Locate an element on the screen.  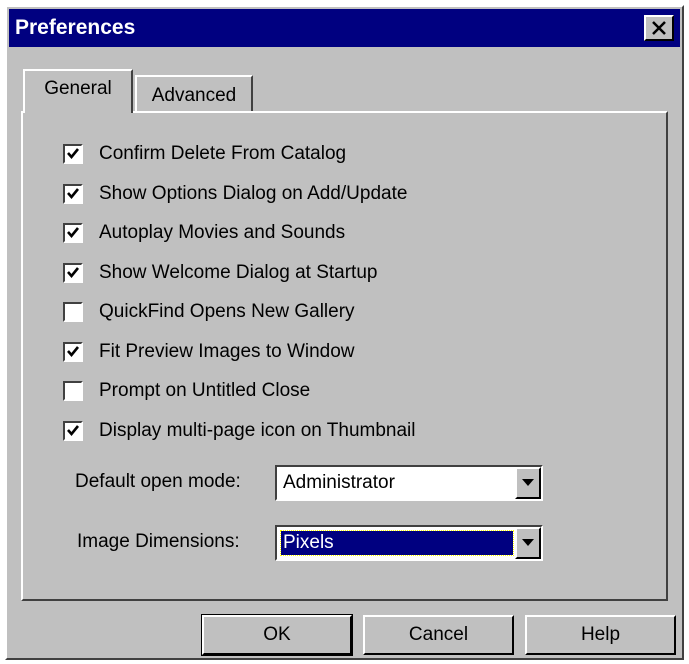
option-prompt-untitled: Prompt on Untitled Close is located at coordinates (186, 391).